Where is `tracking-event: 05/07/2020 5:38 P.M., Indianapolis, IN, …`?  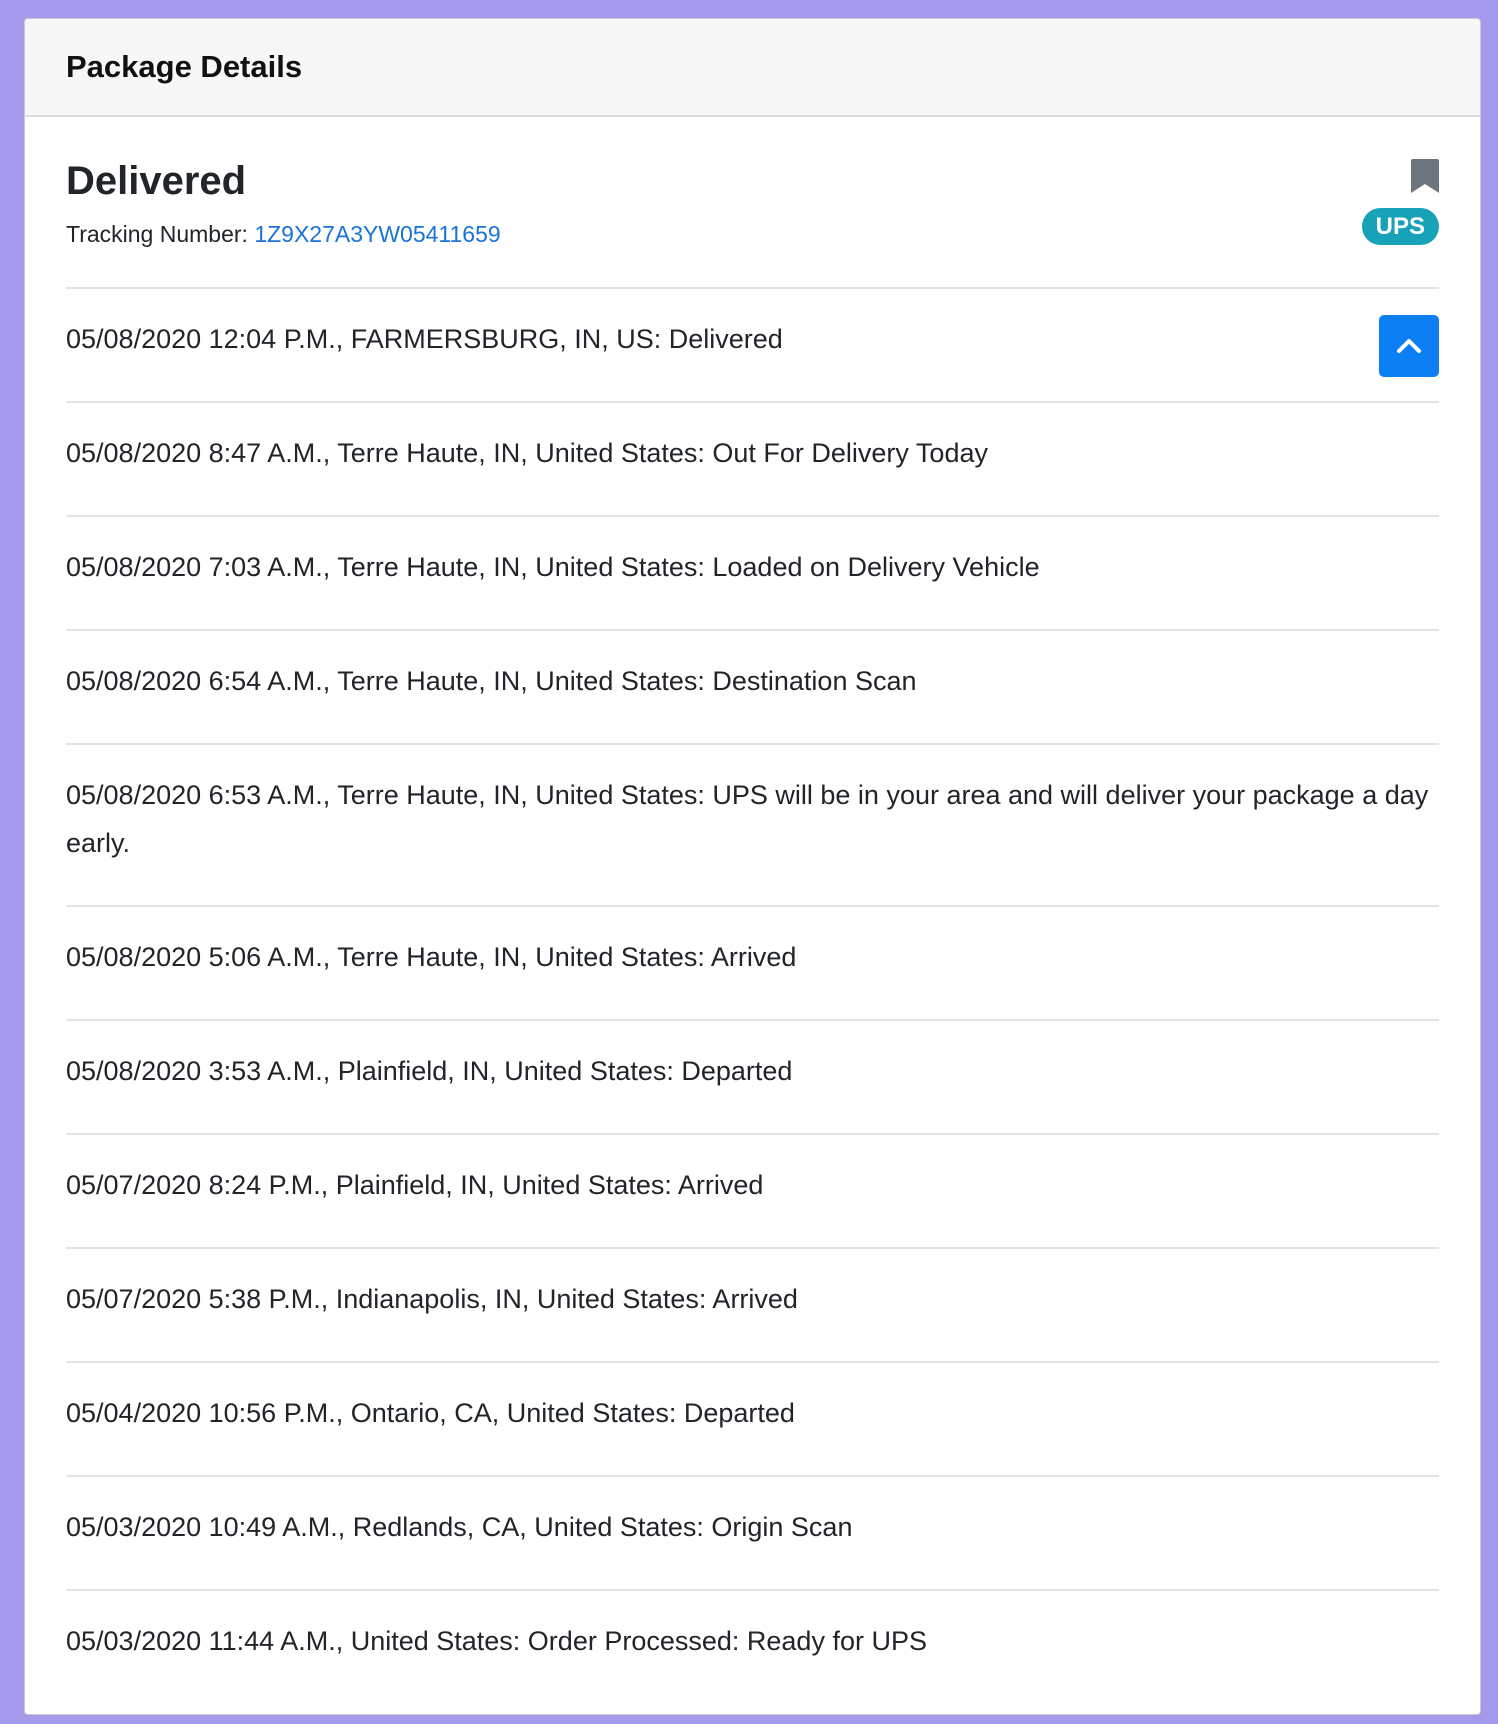
tracking-event: 05/07/2020 5:38 P.M., Indianapolis, IN, … is located at coordinates (752, 1306).